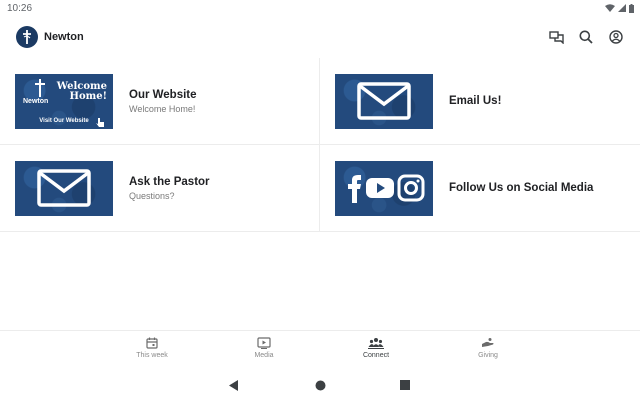 This screenshot has width=640, height=400. What do you see at coordinates (488, 355) in the screenshot?
I see `nav-label: Giving` at bounding box center [488, 355].